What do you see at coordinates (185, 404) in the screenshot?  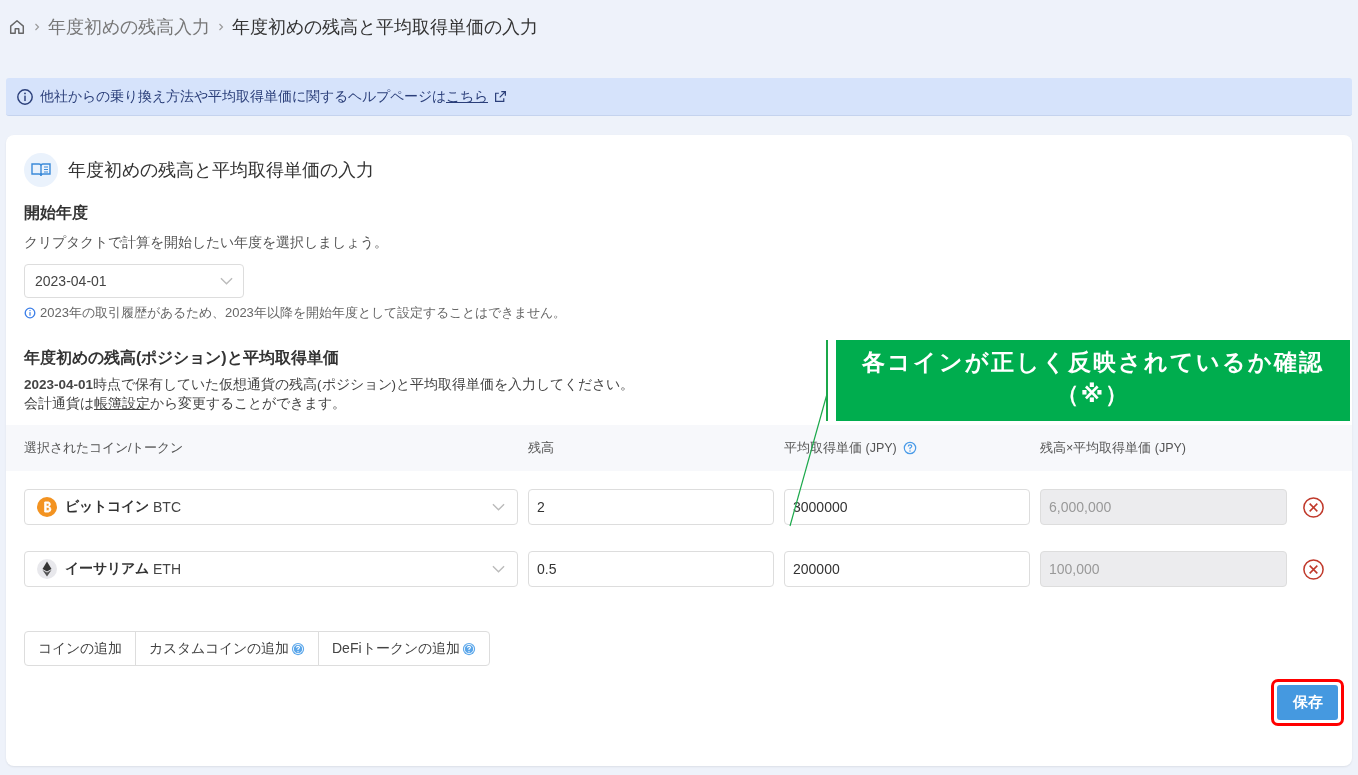 I see `currency-note: 会計通貨は帳簿設定から変更することができます。` at bounding box center [185, 404].